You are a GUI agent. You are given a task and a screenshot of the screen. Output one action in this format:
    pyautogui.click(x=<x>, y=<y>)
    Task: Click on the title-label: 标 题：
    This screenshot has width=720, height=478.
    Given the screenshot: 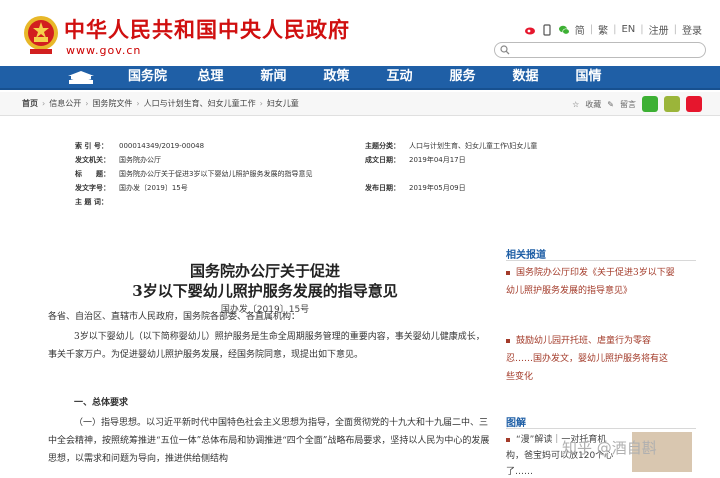 What is the action you would take?
    pyautogui.click(x=92, y=174)
    